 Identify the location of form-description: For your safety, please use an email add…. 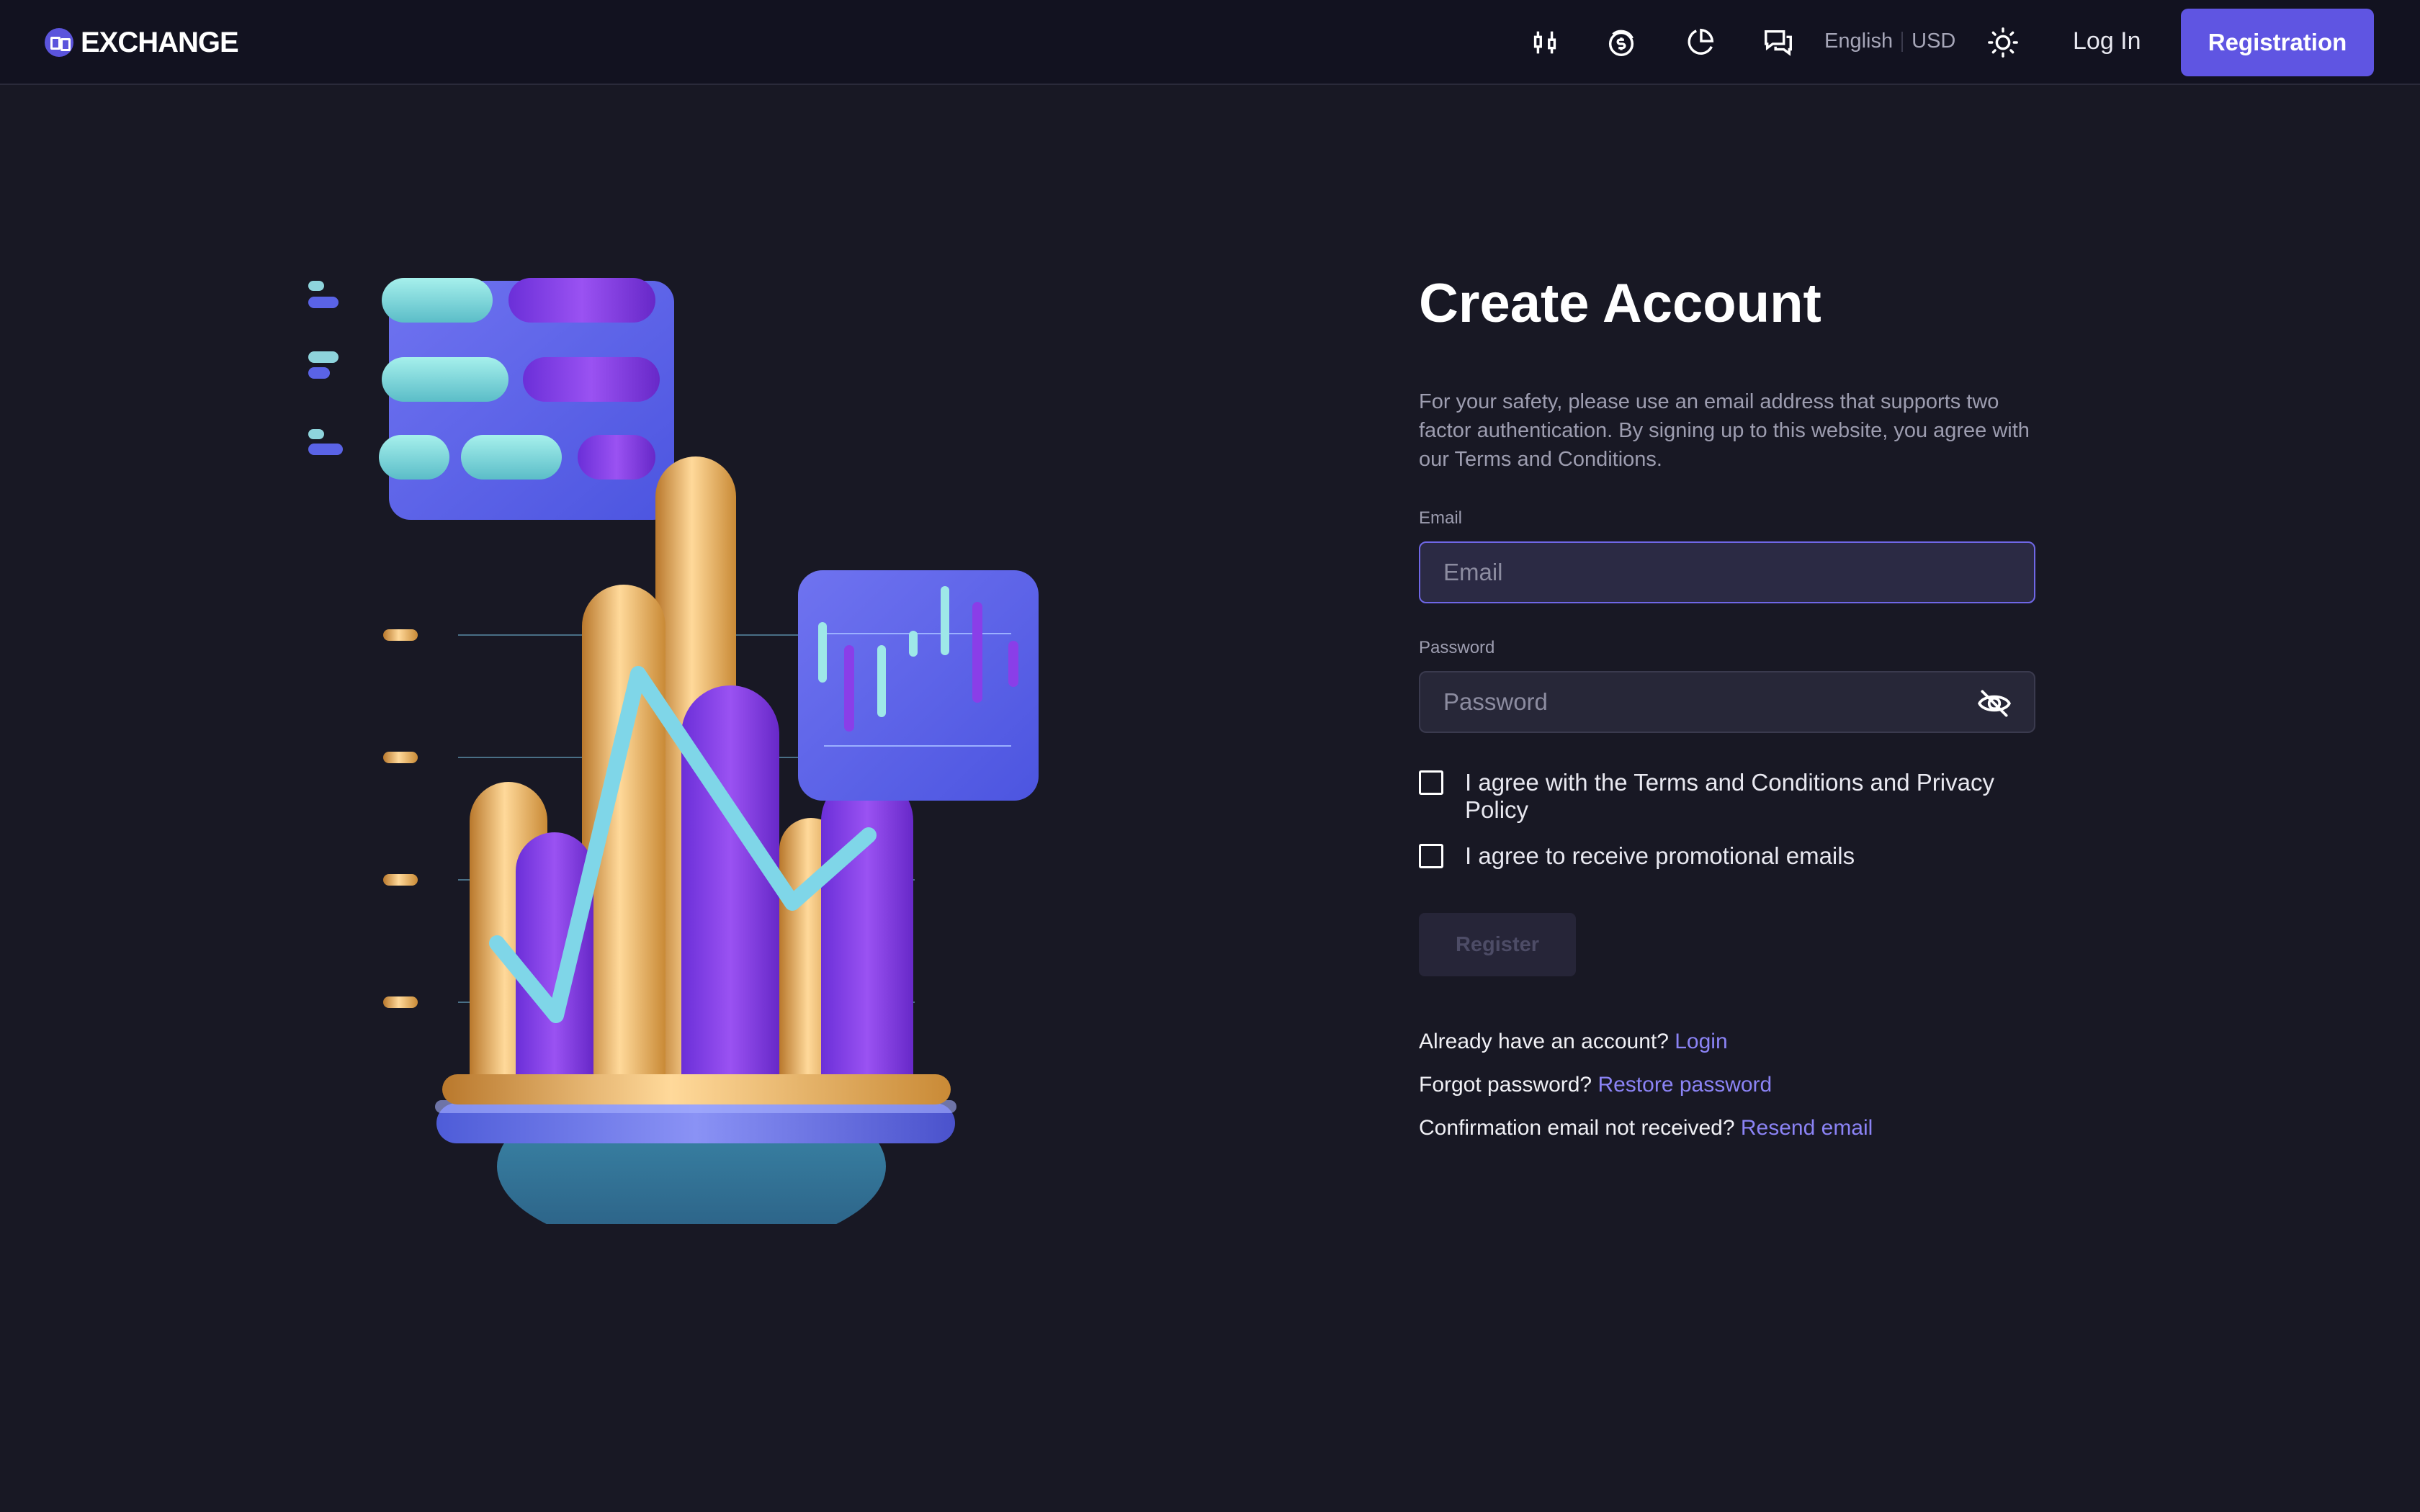
(1725, 430).